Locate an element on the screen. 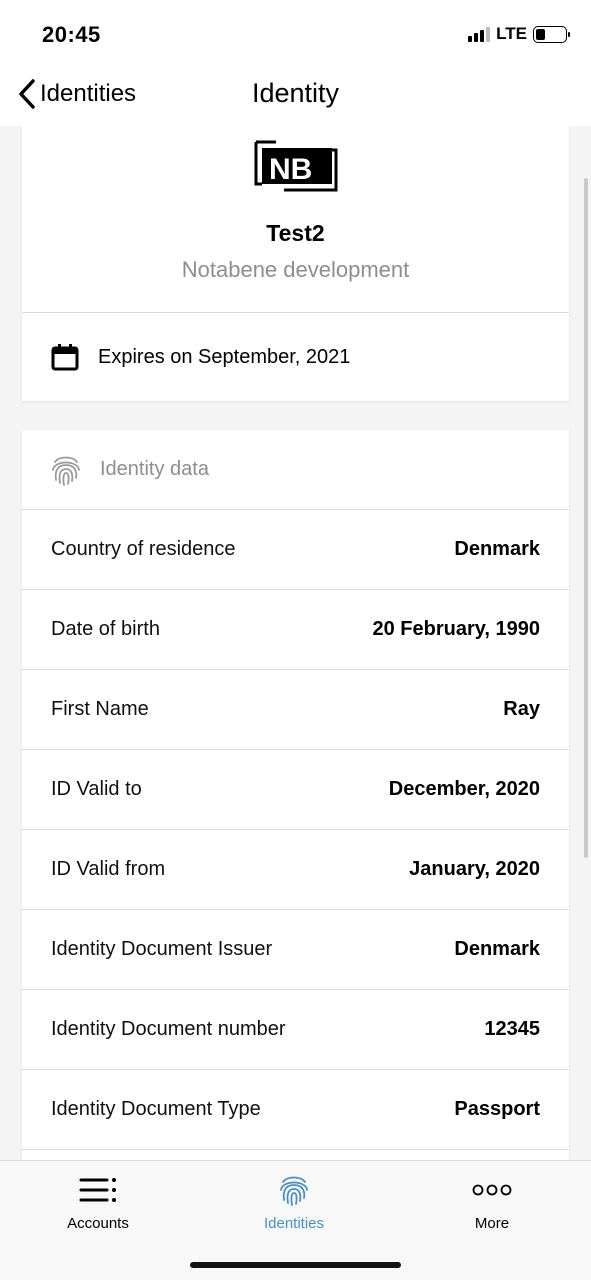 The image size is (591, 1280). network-label: LTE is located at coordinates (511, 33).